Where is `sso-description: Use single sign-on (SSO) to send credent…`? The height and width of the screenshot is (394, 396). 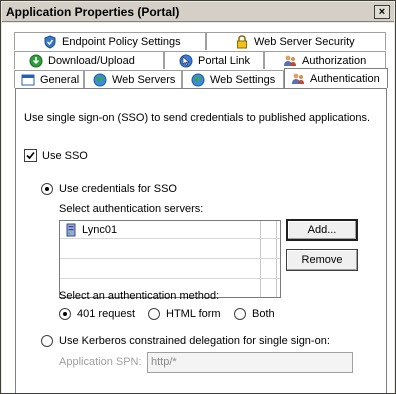
sso-description: Use single sign-on (SSO) to send credent… is located at coordinates (197, 118).